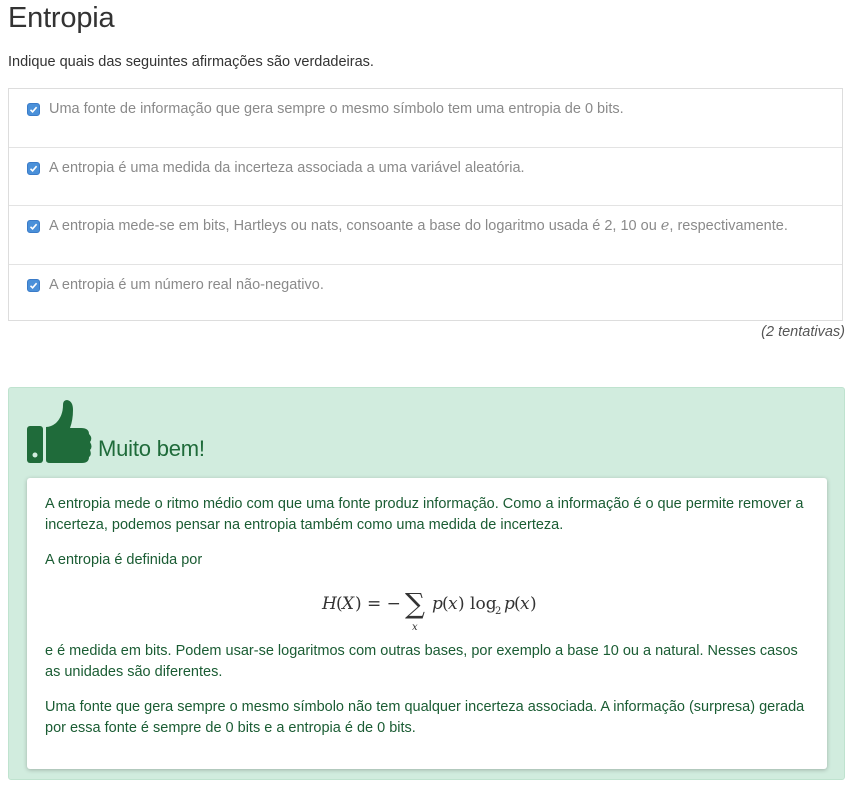 The image size is (857, 792). I want to click on entropy-formula: H ( X ) = − ∑ x p ( x ) log 2 p ( x ), so click(427, 610).